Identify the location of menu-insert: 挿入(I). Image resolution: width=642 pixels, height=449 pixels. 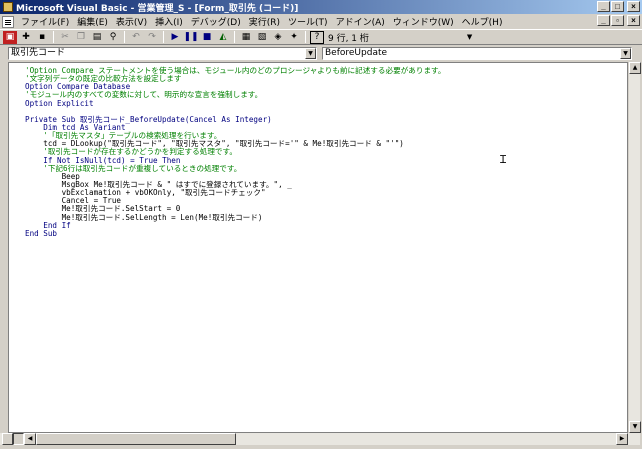
(169, 21).